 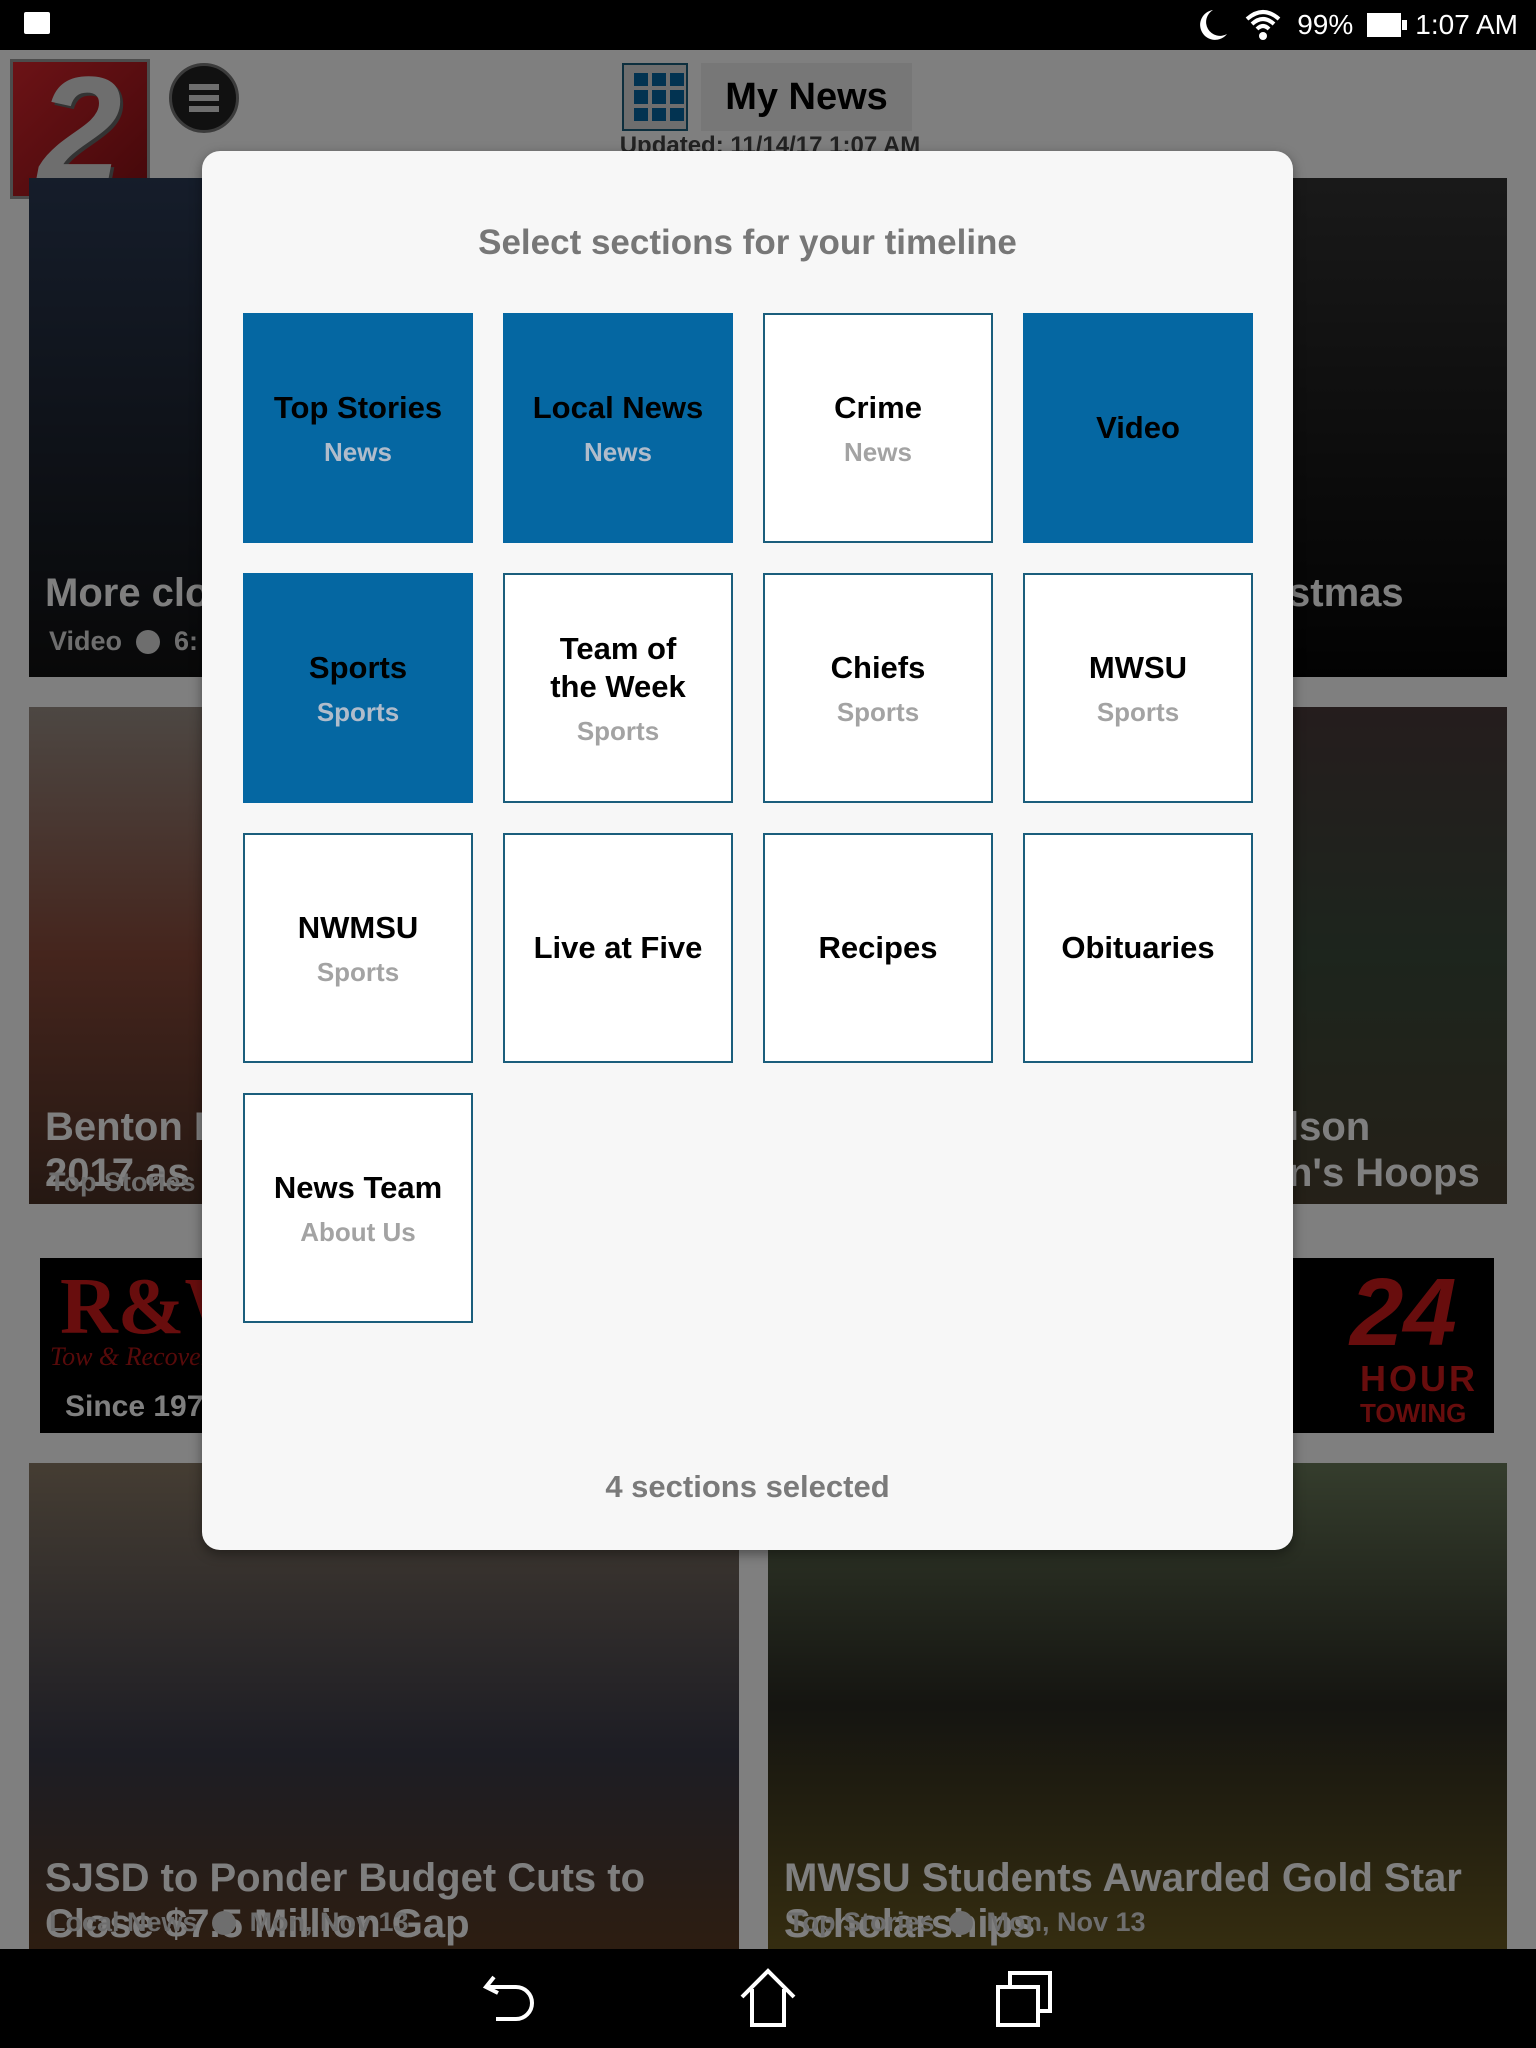 I want to click on section-title: Live at Five, so click(x=618, y=947).